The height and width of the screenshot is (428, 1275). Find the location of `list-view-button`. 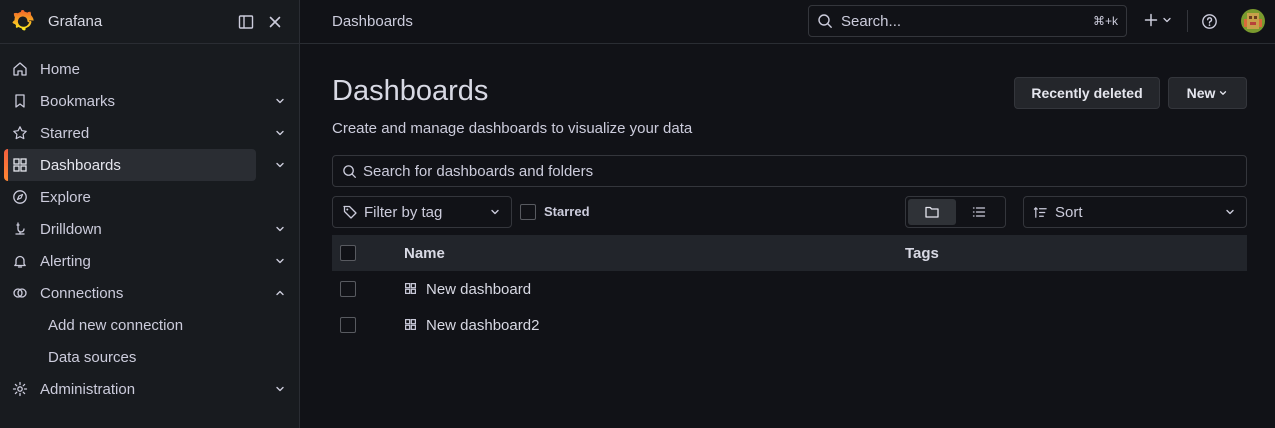

list-view-button is located at coordinates (980, 212).